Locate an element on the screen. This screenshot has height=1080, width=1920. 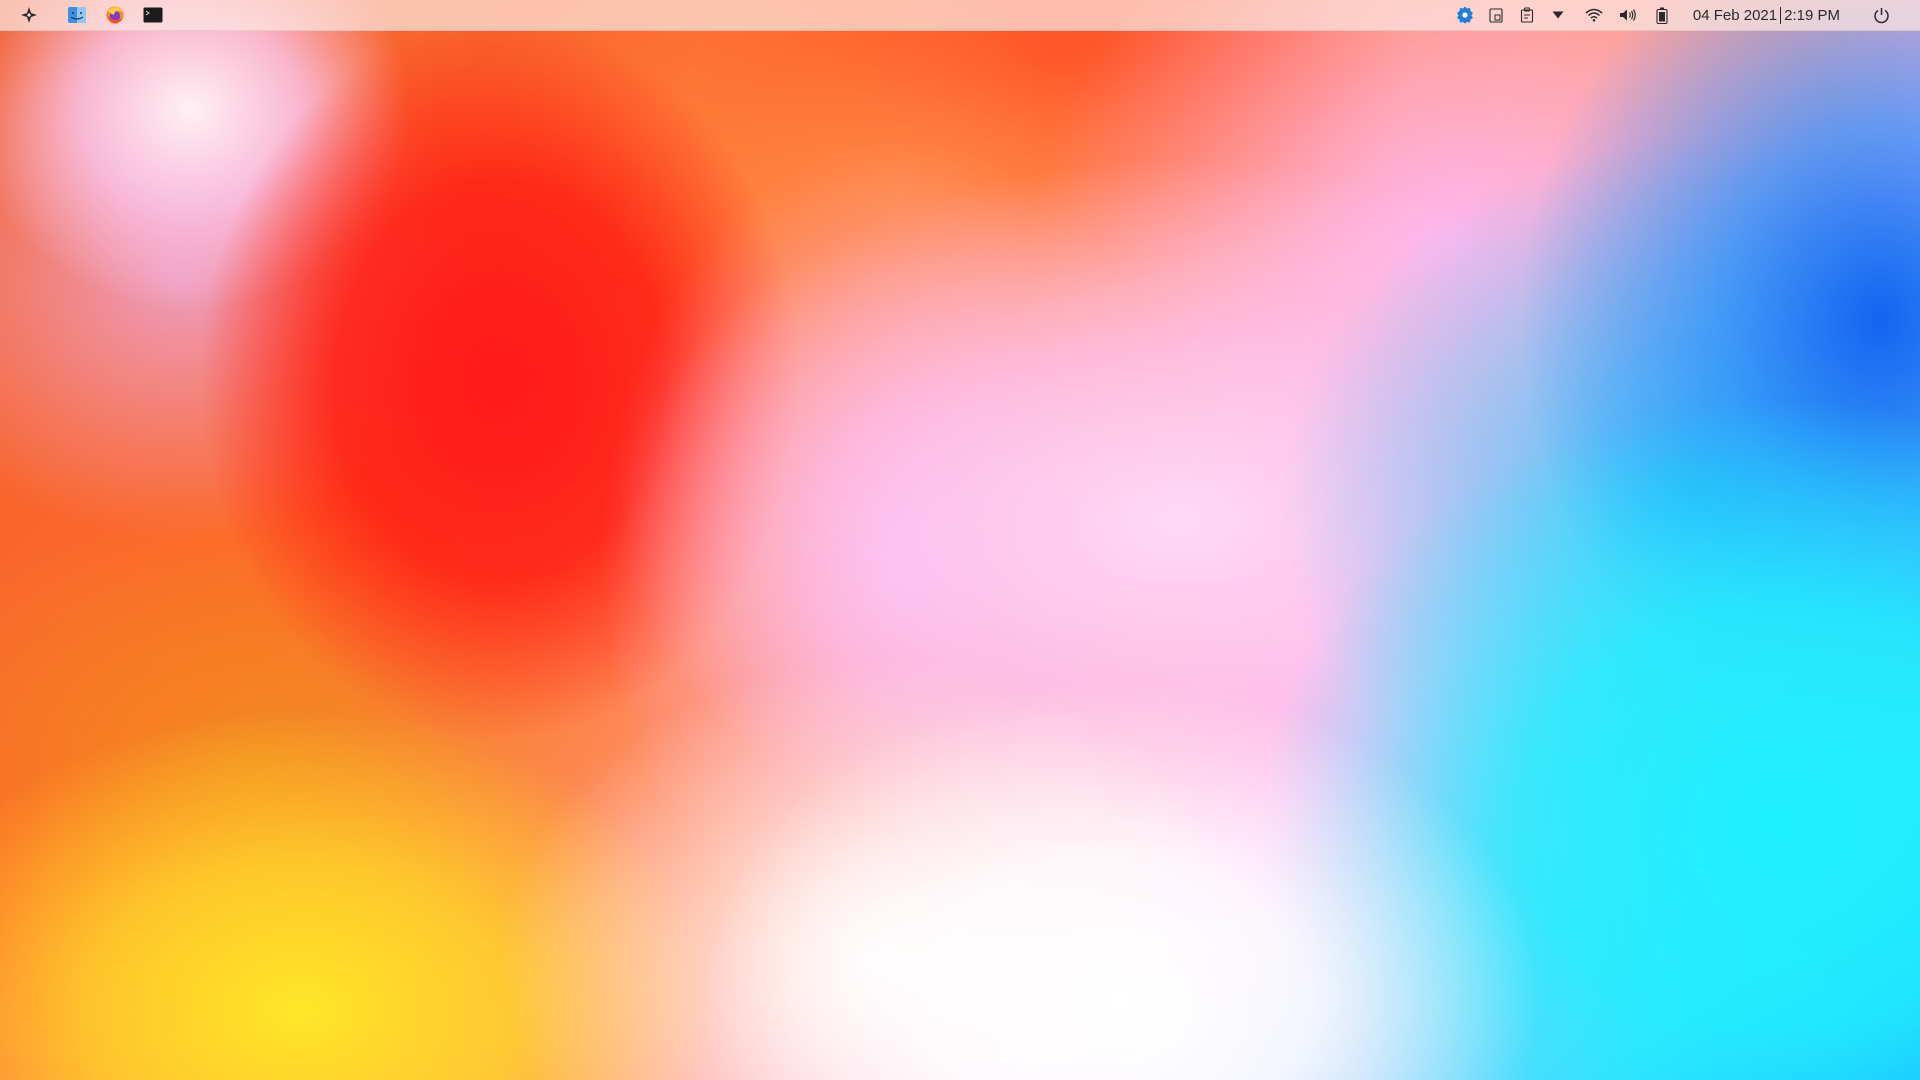
power-icon is located at coordinates (1881, 15).